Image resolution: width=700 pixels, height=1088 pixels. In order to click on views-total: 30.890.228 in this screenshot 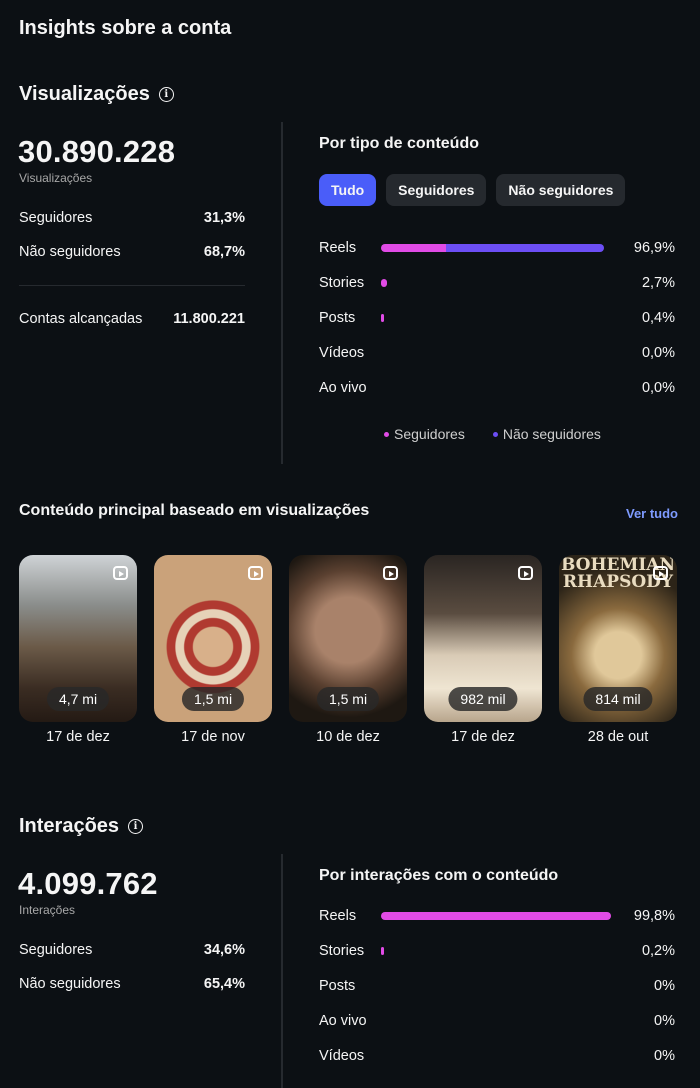, I will do `click(97, 151)`.